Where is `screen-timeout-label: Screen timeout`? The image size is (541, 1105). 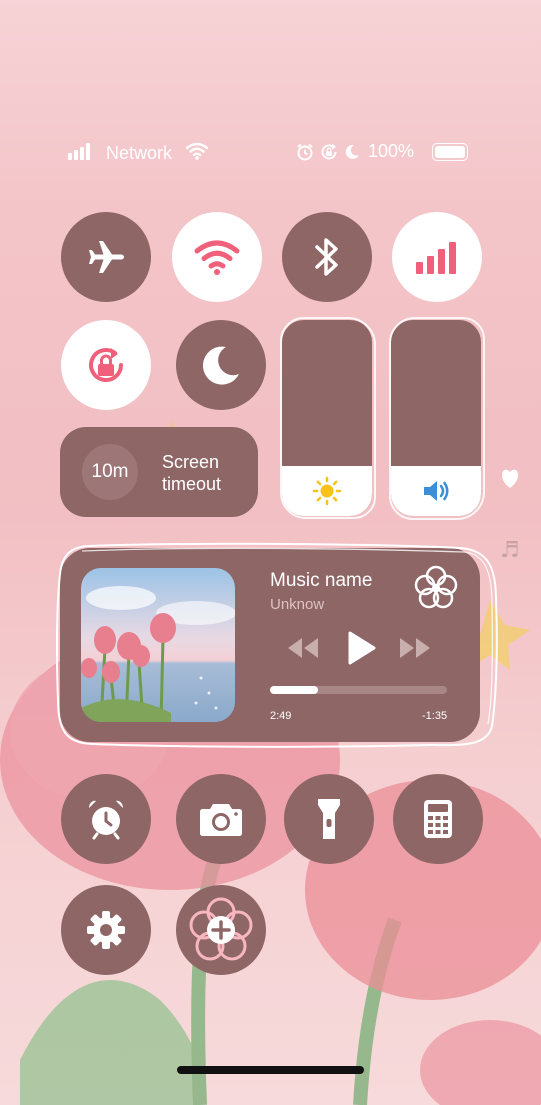 screen-timeout-label: Screen timeout is located at coordinates (192, 473).